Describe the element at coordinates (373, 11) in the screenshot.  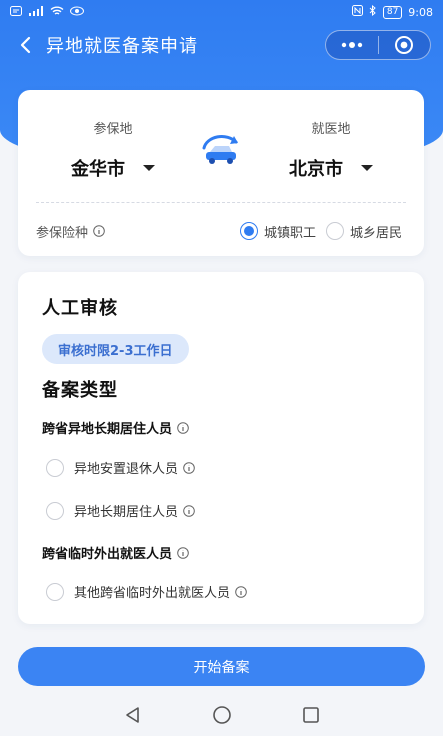
I see `bluetooth-icon` at that location.